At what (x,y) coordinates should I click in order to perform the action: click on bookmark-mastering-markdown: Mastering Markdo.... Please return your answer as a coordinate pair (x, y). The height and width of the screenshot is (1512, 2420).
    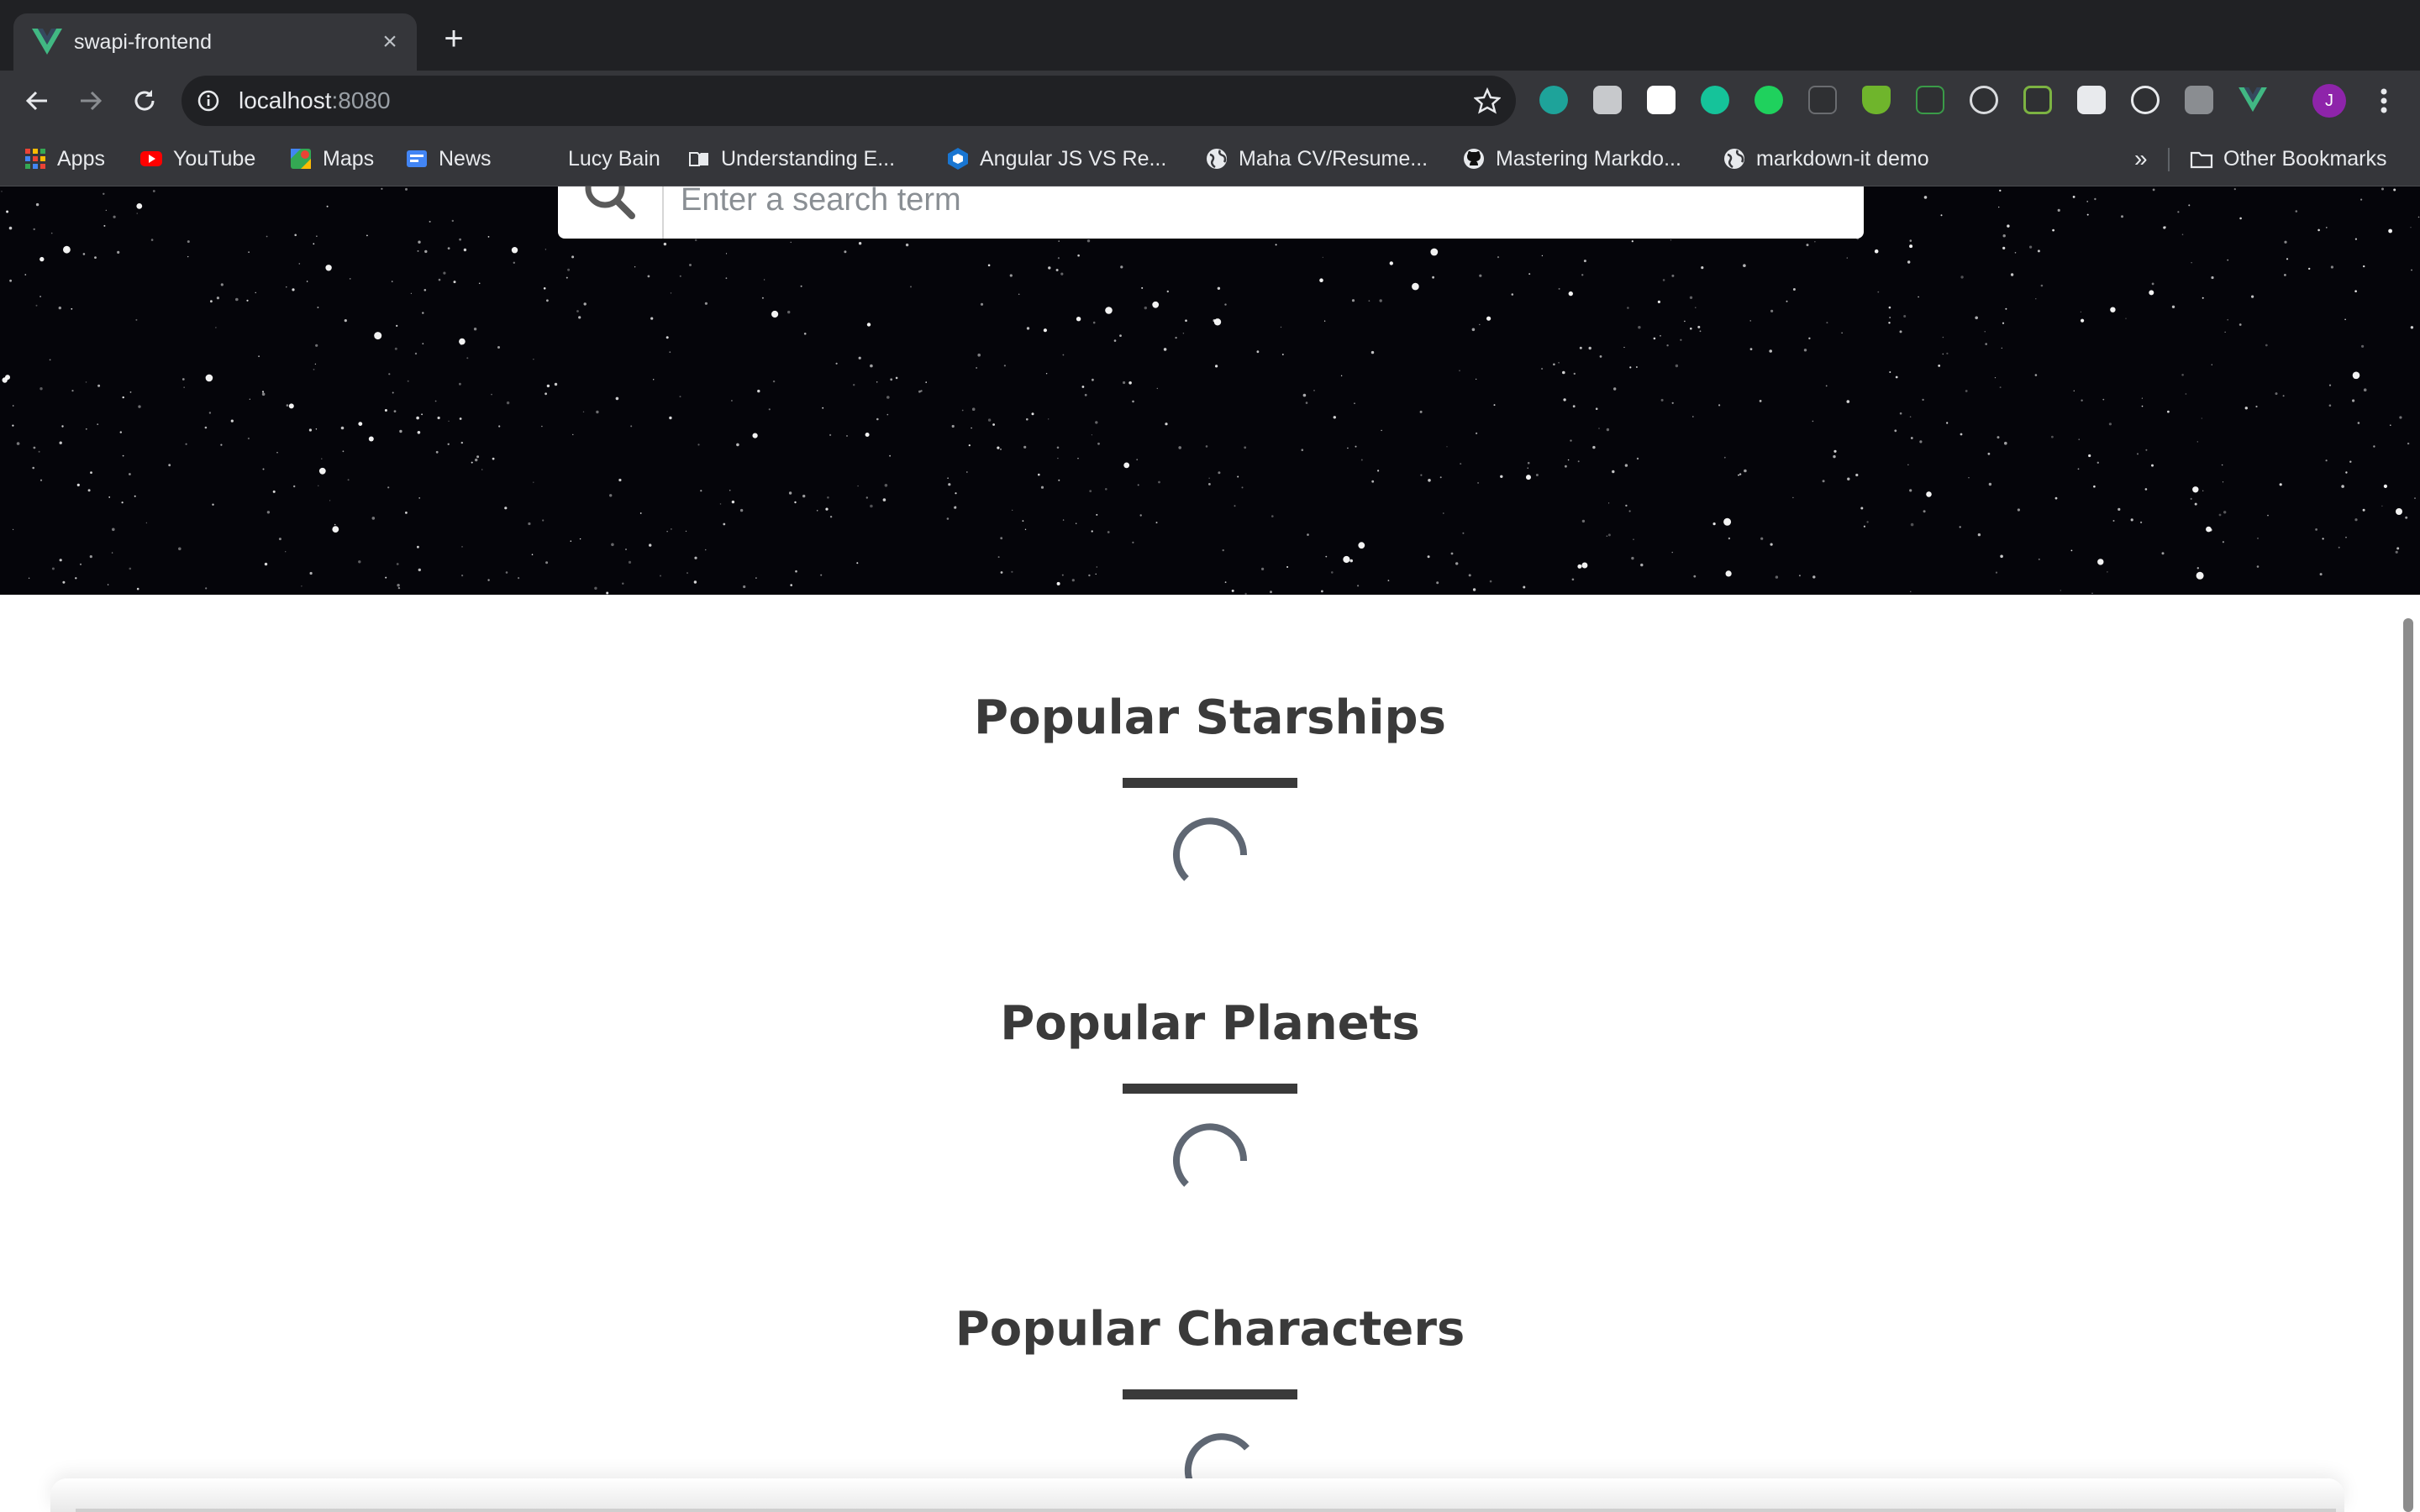
    Looking at the image, I should click on (1571, 159).